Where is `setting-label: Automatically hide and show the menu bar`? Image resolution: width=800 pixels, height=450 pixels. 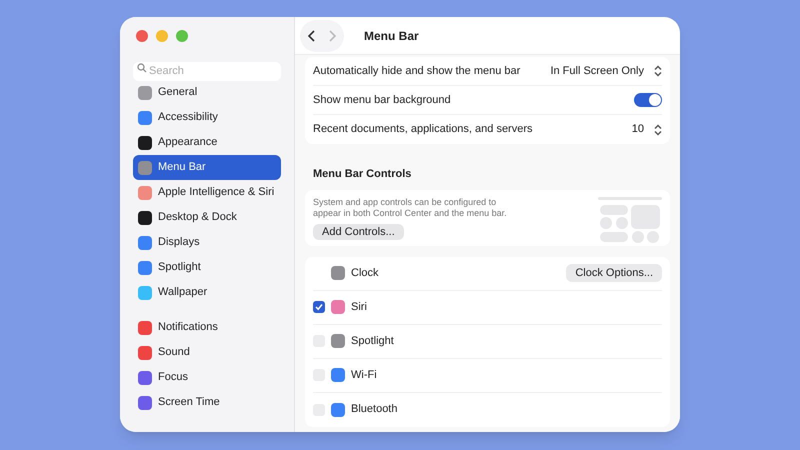 setting-label: Automatically hide and show the menu bar is located at coordinates (416, 71).